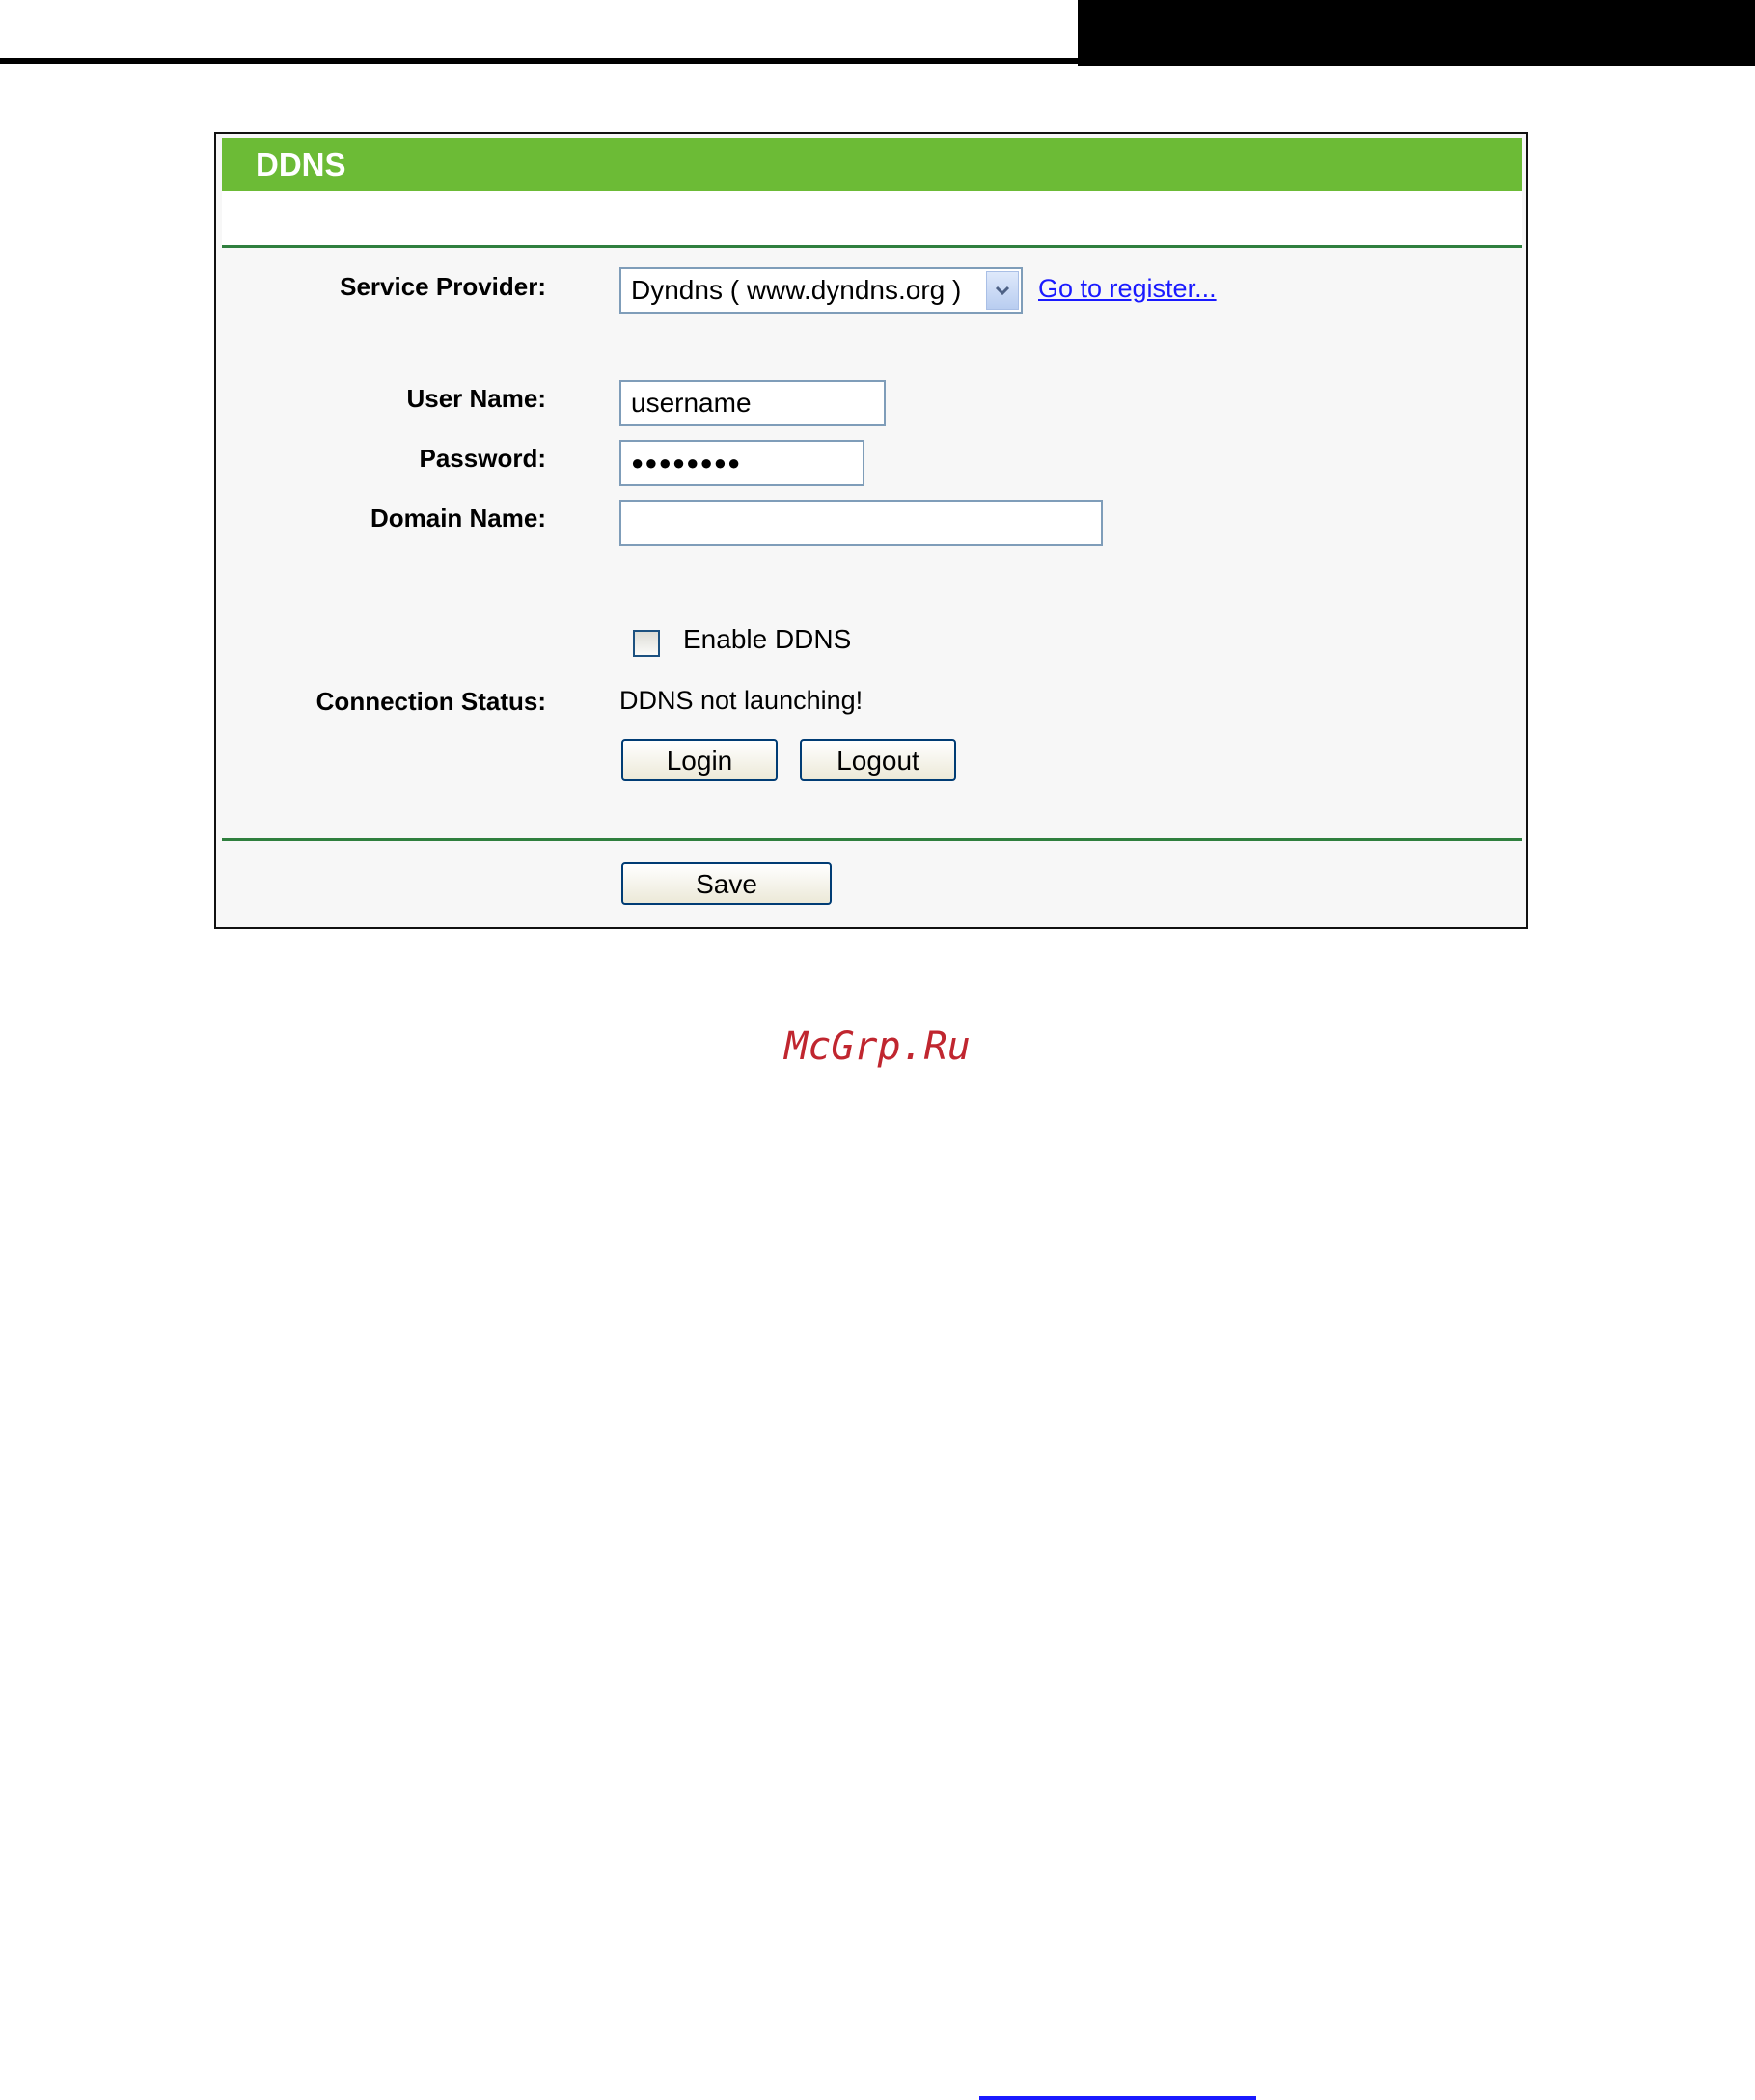 Image resolution: width=1755 pixels, height=2100 pixels. Describe the element at coordinates (443, 286) in the screenshot. I see `service-provider-label: Service Provider:` at that location.